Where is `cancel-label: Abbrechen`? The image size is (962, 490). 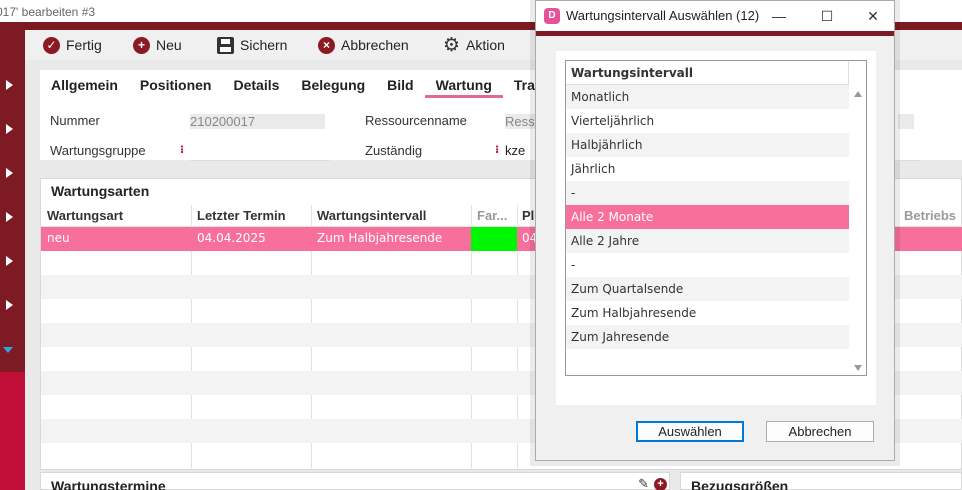 cancel-label: Abbrechen is located at coordinates (375, 45).